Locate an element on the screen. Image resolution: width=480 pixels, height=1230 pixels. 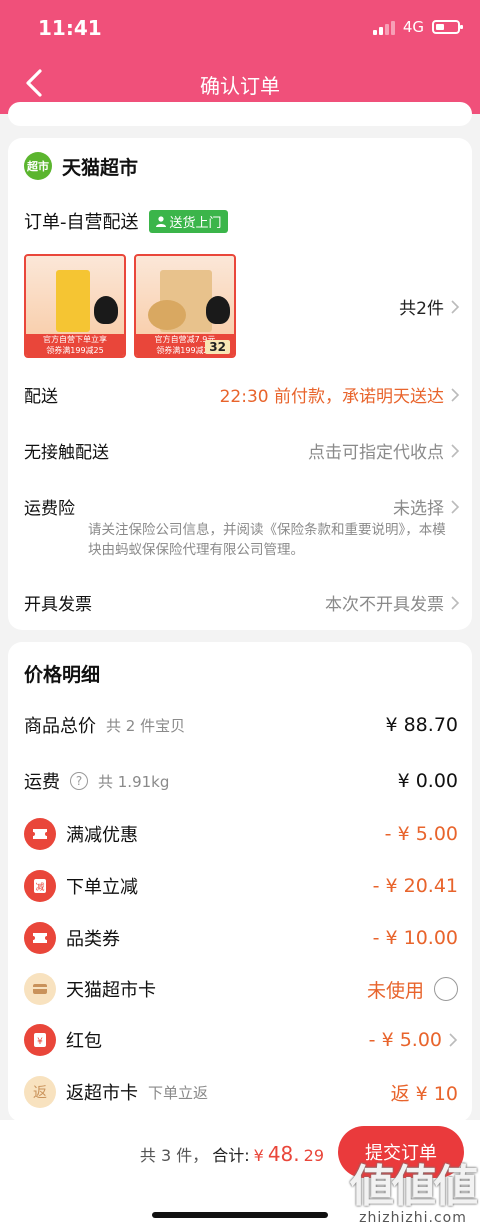
shipping-fee-row: 运费 ? 共 1.91kg ¥ 0.00 is located at coordinates (241, 781).